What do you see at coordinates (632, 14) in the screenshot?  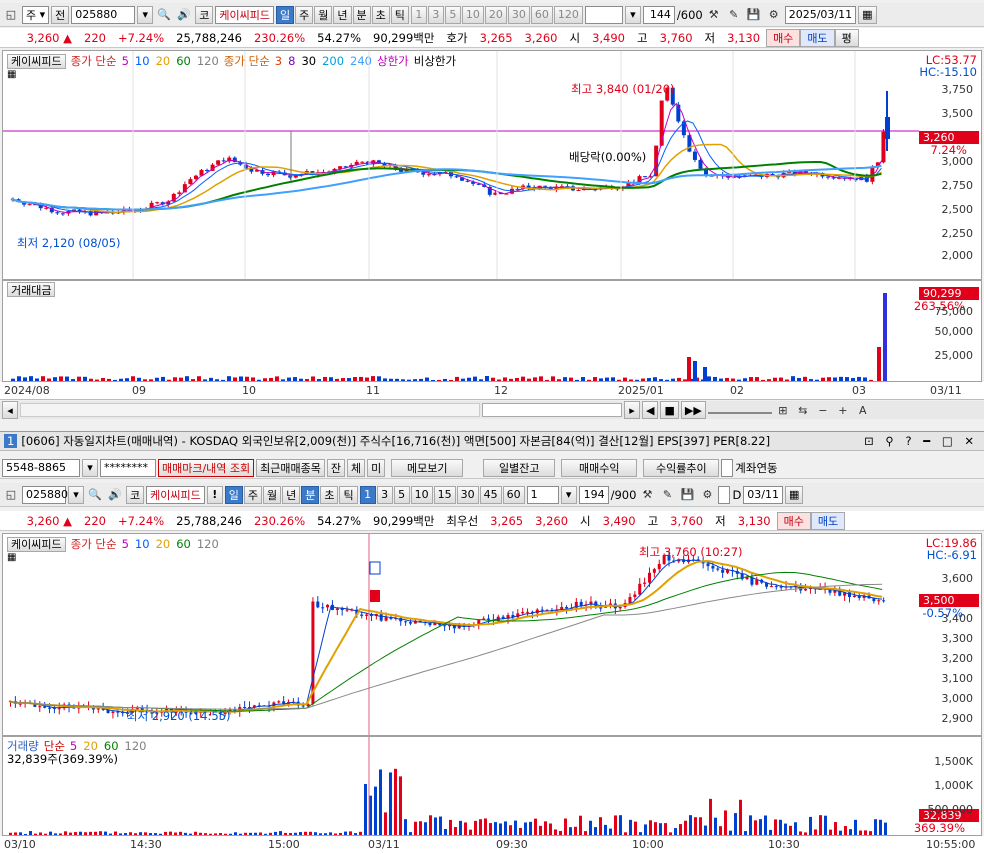 I see `interval-dropdown-icon: ▾` at bounding box center [632, 14].